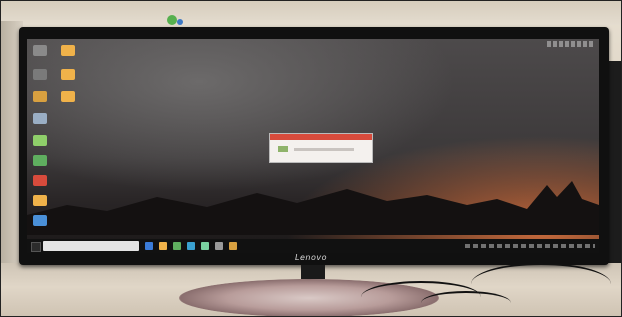 This screenshot has height=317, width=622. What do you see at coordinates (311, 257) in the screenshot?
I see `monitor-brand-logo: Lenovo` at bounding box center [311, 257].